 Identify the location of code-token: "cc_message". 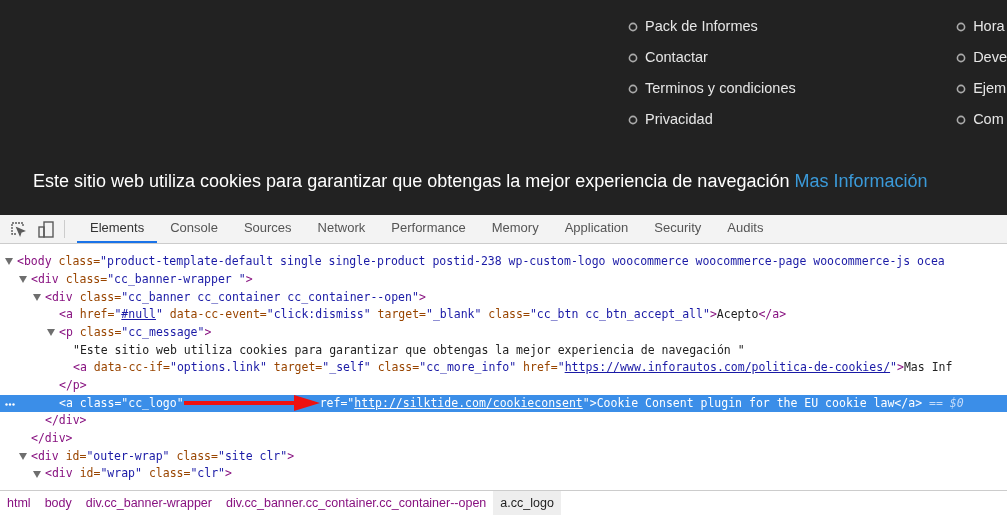
(163, 332).